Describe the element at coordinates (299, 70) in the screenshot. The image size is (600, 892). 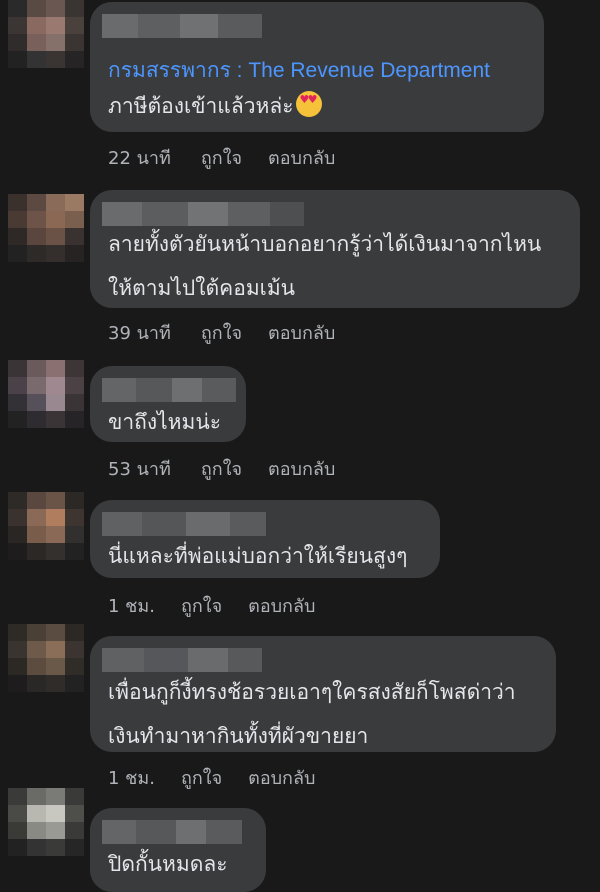
I see `author-page-name: กรมสรรพากร : The Revenue Department` at that location.